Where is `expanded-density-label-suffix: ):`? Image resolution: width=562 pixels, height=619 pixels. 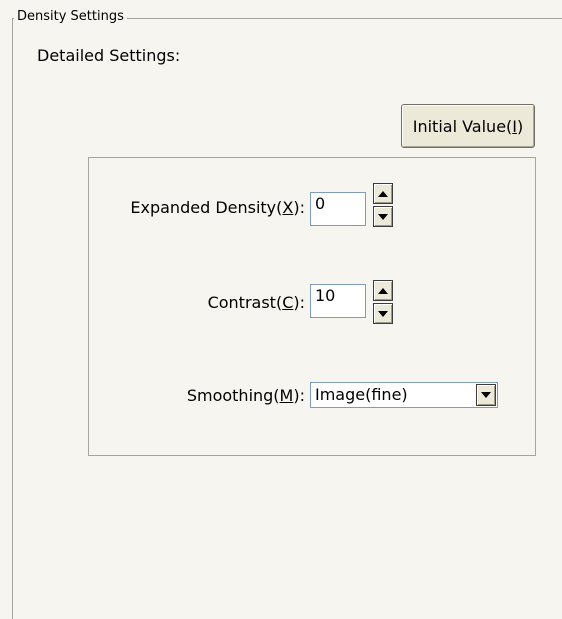 expanded-density-label-suffix: ): is located at coordinates (299, 207).